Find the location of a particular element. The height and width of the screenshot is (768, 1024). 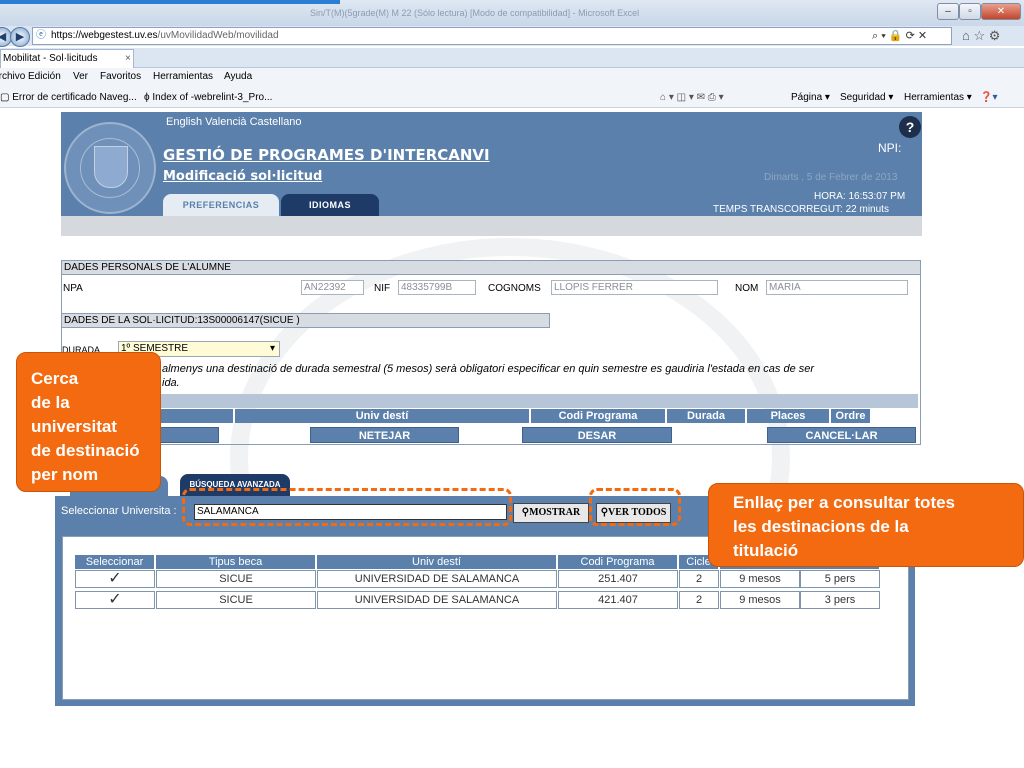

cognoms-label: COGNOMS is located at coordinates (514, 288).